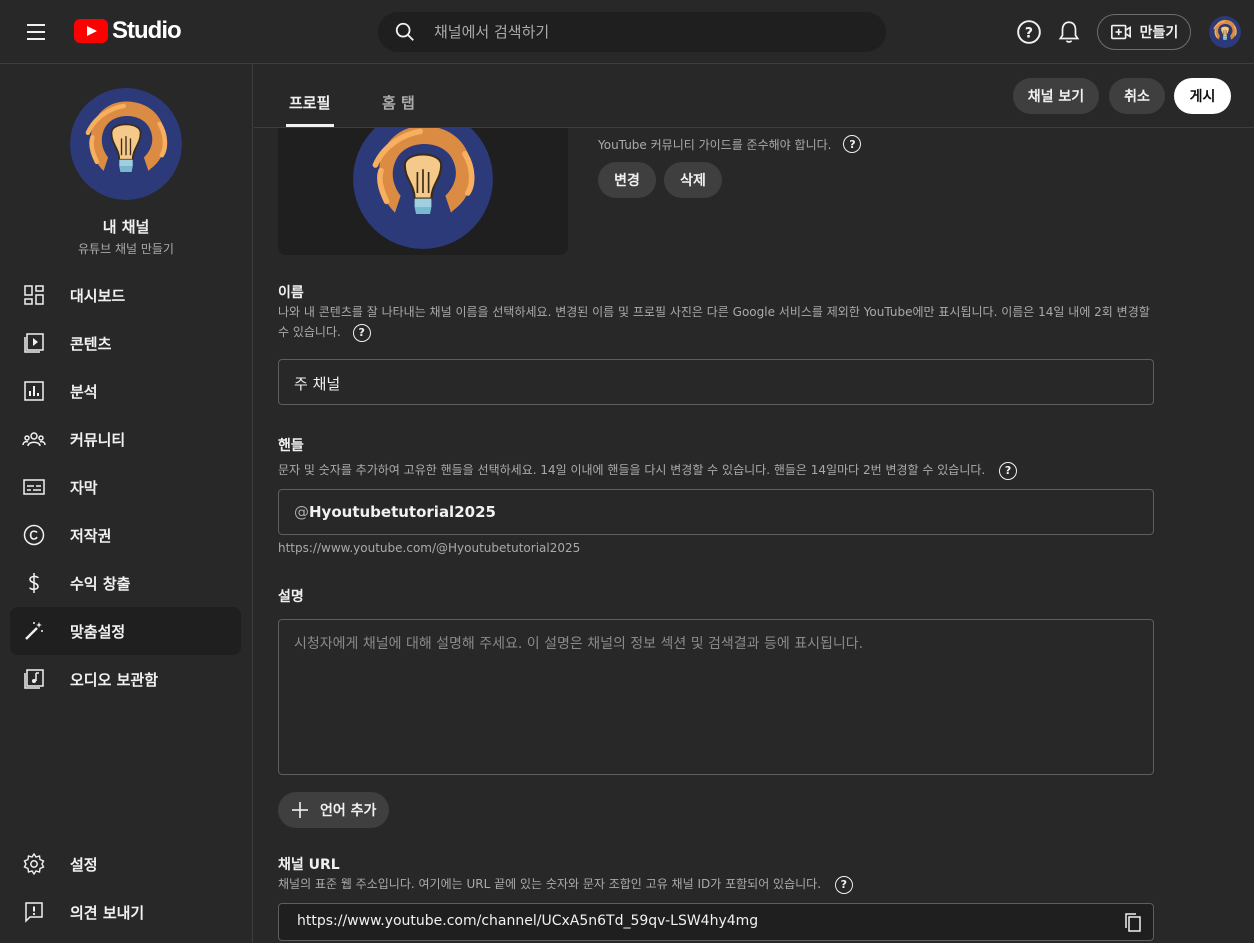 This screenshot has height=943, width=1254. I want to click on nav-feedback: 의견 보내기, so click(125, 912).